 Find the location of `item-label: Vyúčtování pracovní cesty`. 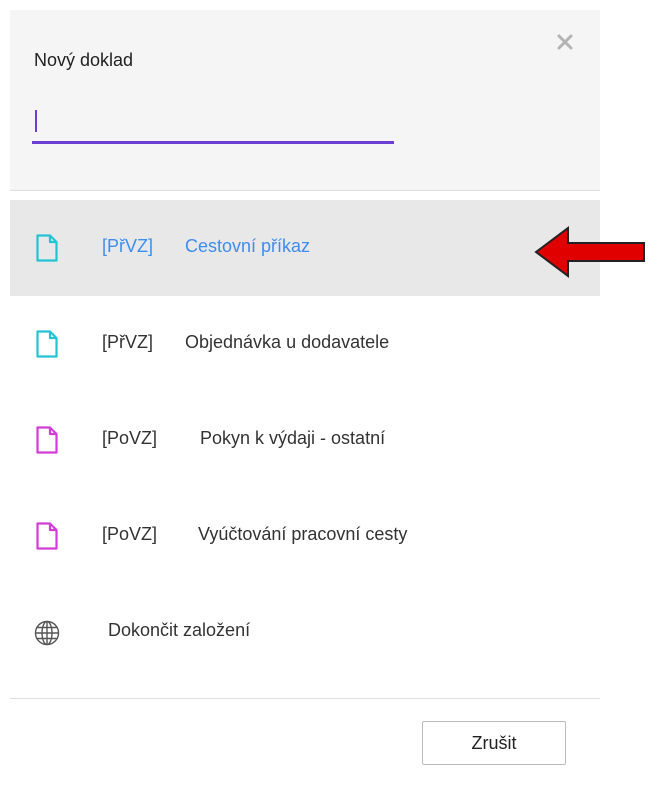

item-label: Vyúčtování pracovní cesty is located at coordinates (303, 534).